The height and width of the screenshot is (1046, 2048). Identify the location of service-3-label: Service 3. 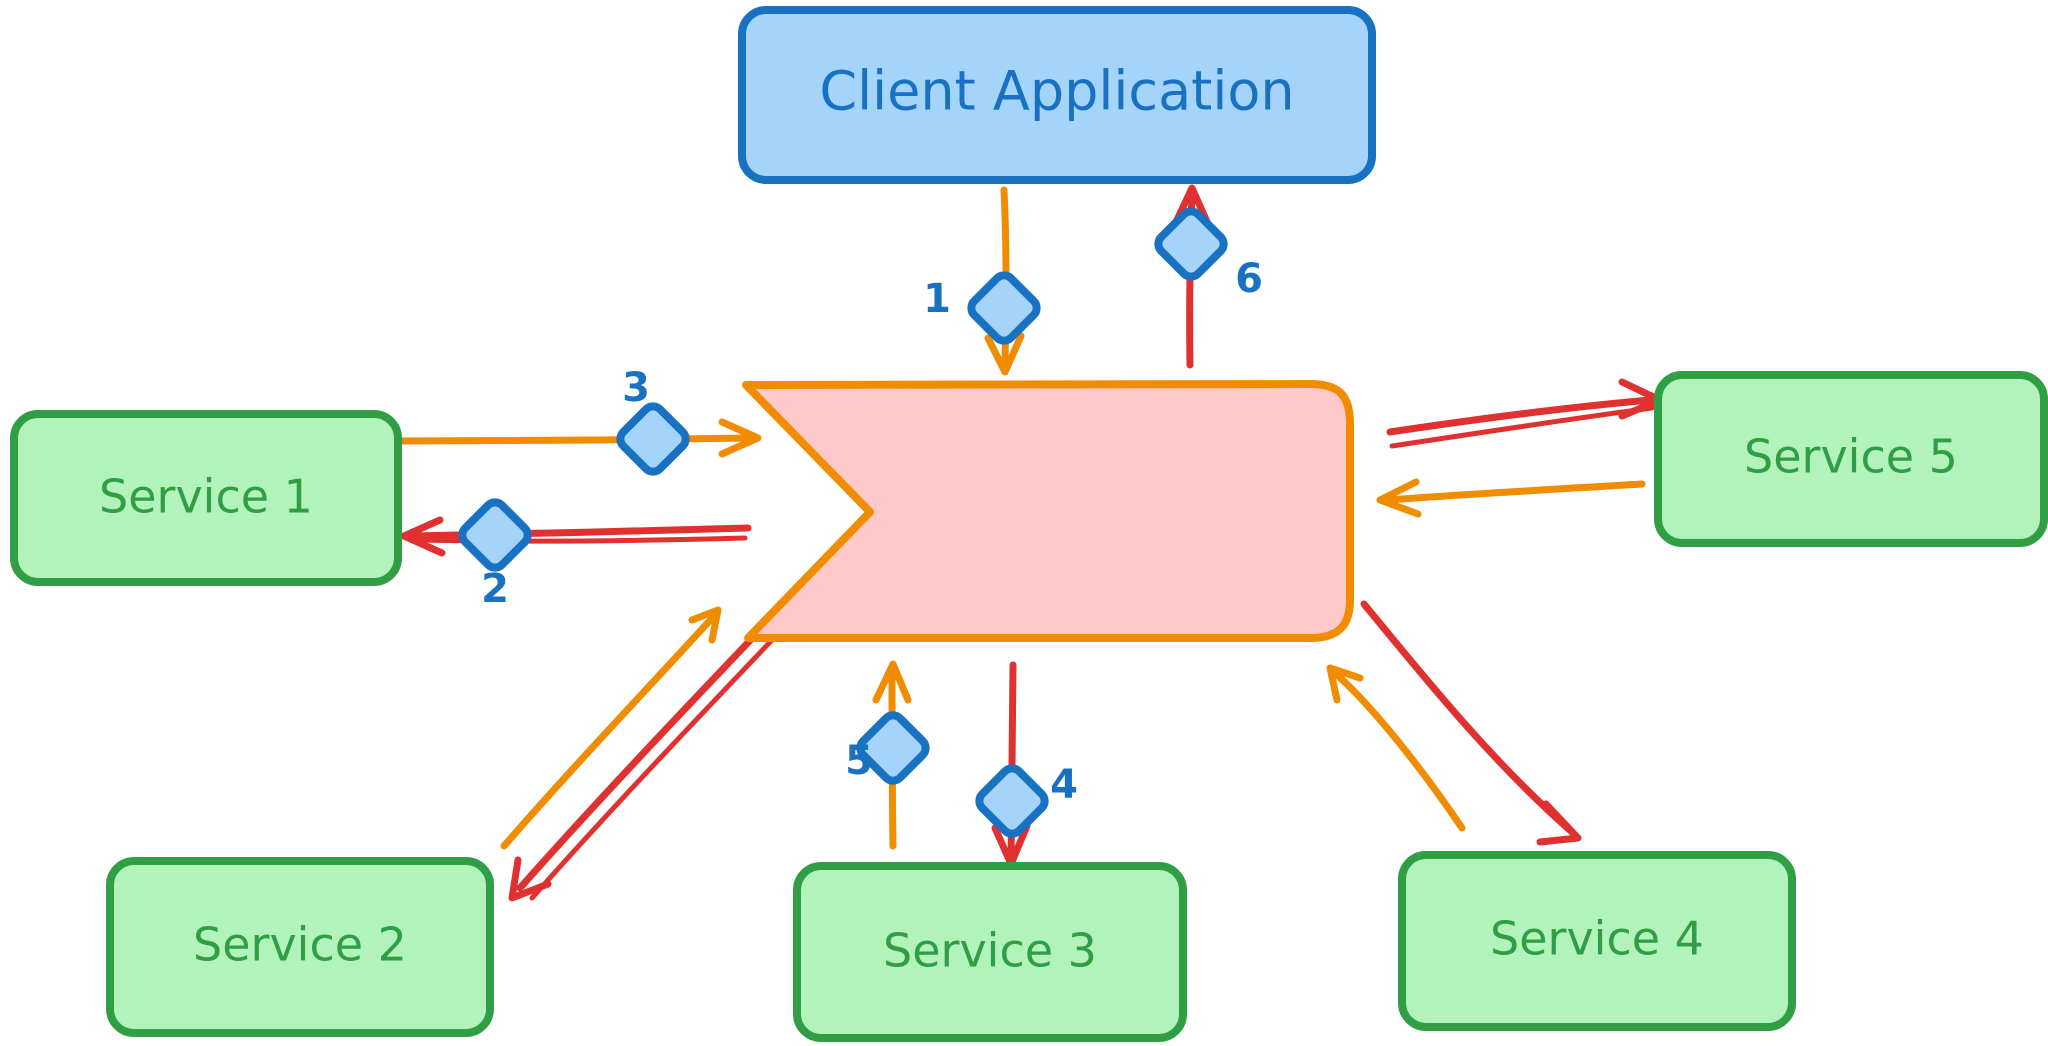
(990, 951).